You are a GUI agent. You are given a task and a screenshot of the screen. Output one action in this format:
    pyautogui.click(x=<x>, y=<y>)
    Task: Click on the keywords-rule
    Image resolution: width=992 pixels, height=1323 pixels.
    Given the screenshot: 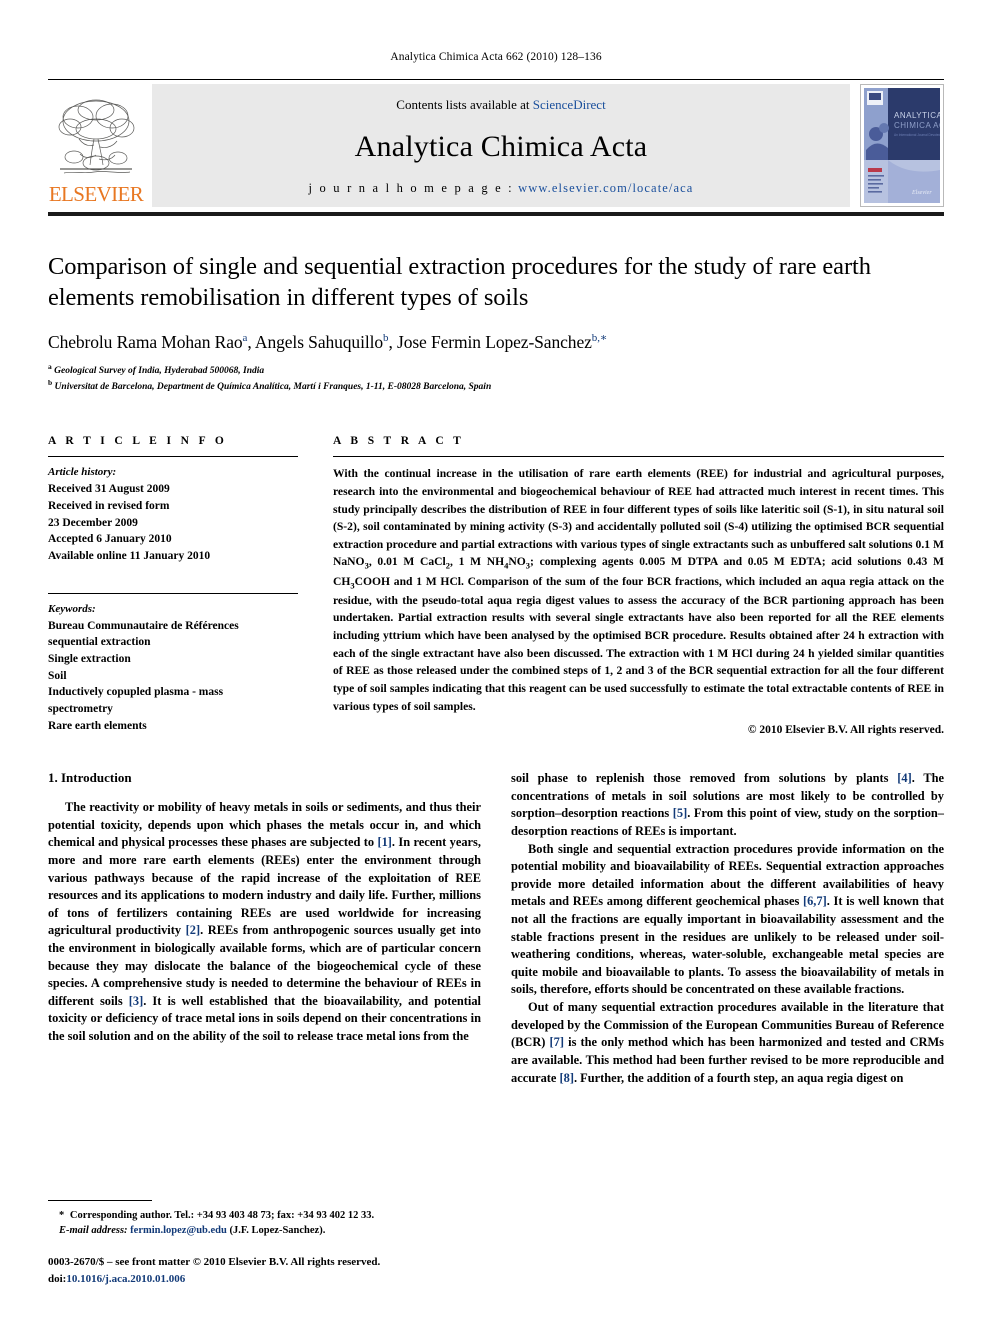 What is the action you would take?
    pyautogui.click(x=173, y=593)
    